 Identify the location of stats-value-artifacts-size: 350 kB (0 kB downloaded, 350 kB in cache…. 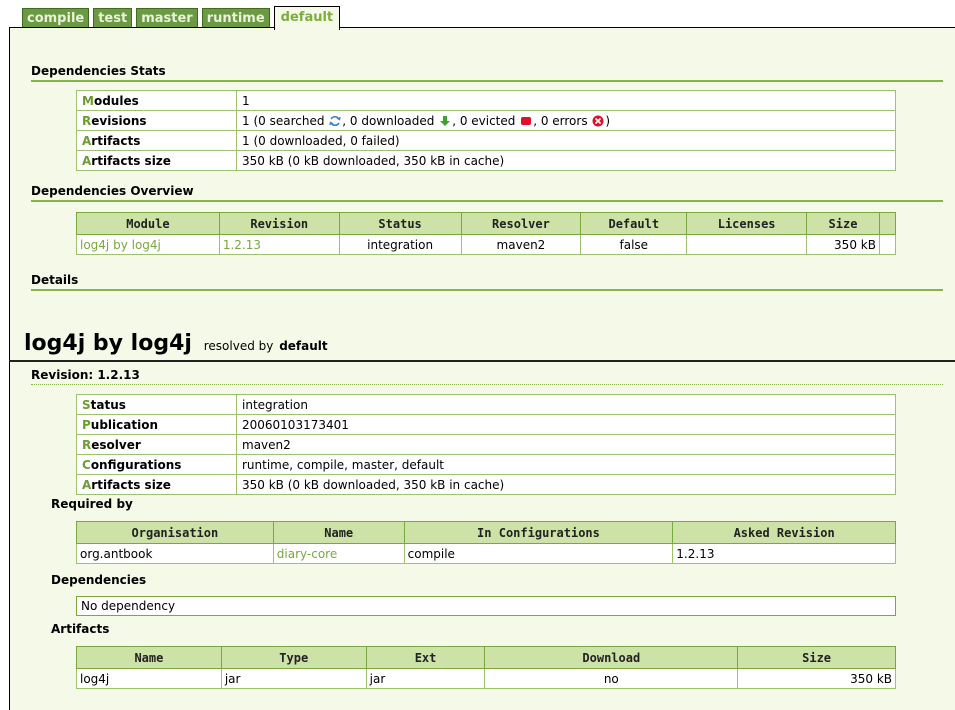
(566, 160).